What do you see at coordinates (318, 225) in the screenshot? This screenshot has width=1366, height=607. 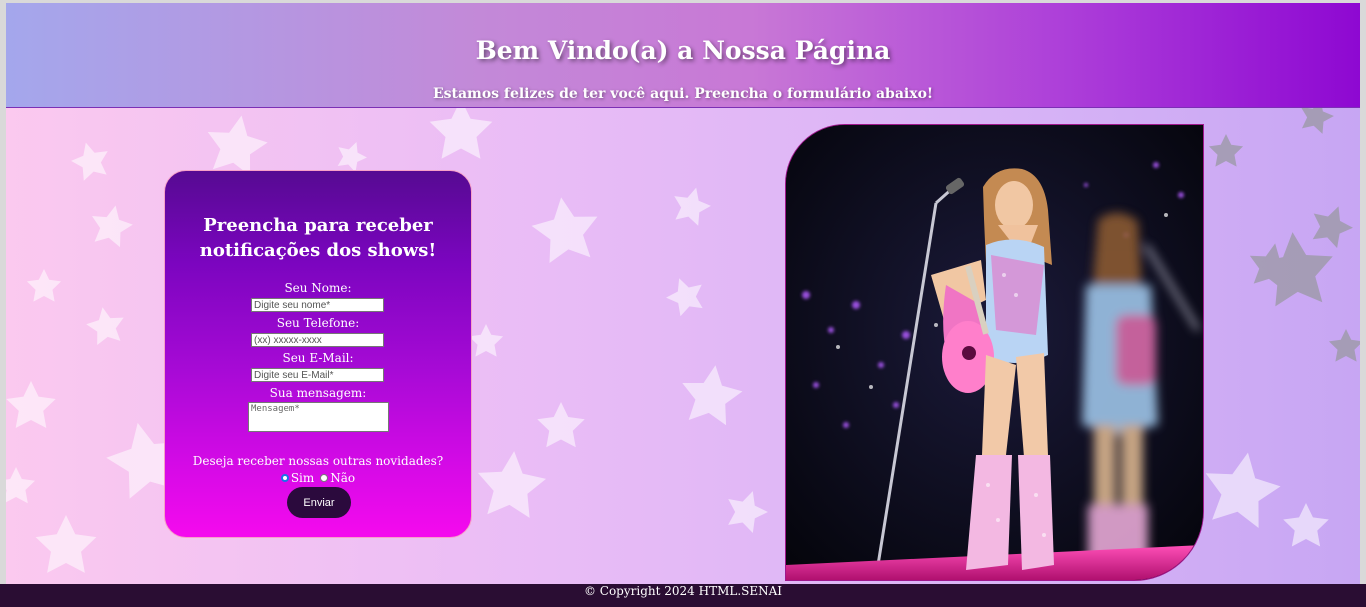 I see `form-title-line-1: Preencha para receber` at bounding box center [318, 225].